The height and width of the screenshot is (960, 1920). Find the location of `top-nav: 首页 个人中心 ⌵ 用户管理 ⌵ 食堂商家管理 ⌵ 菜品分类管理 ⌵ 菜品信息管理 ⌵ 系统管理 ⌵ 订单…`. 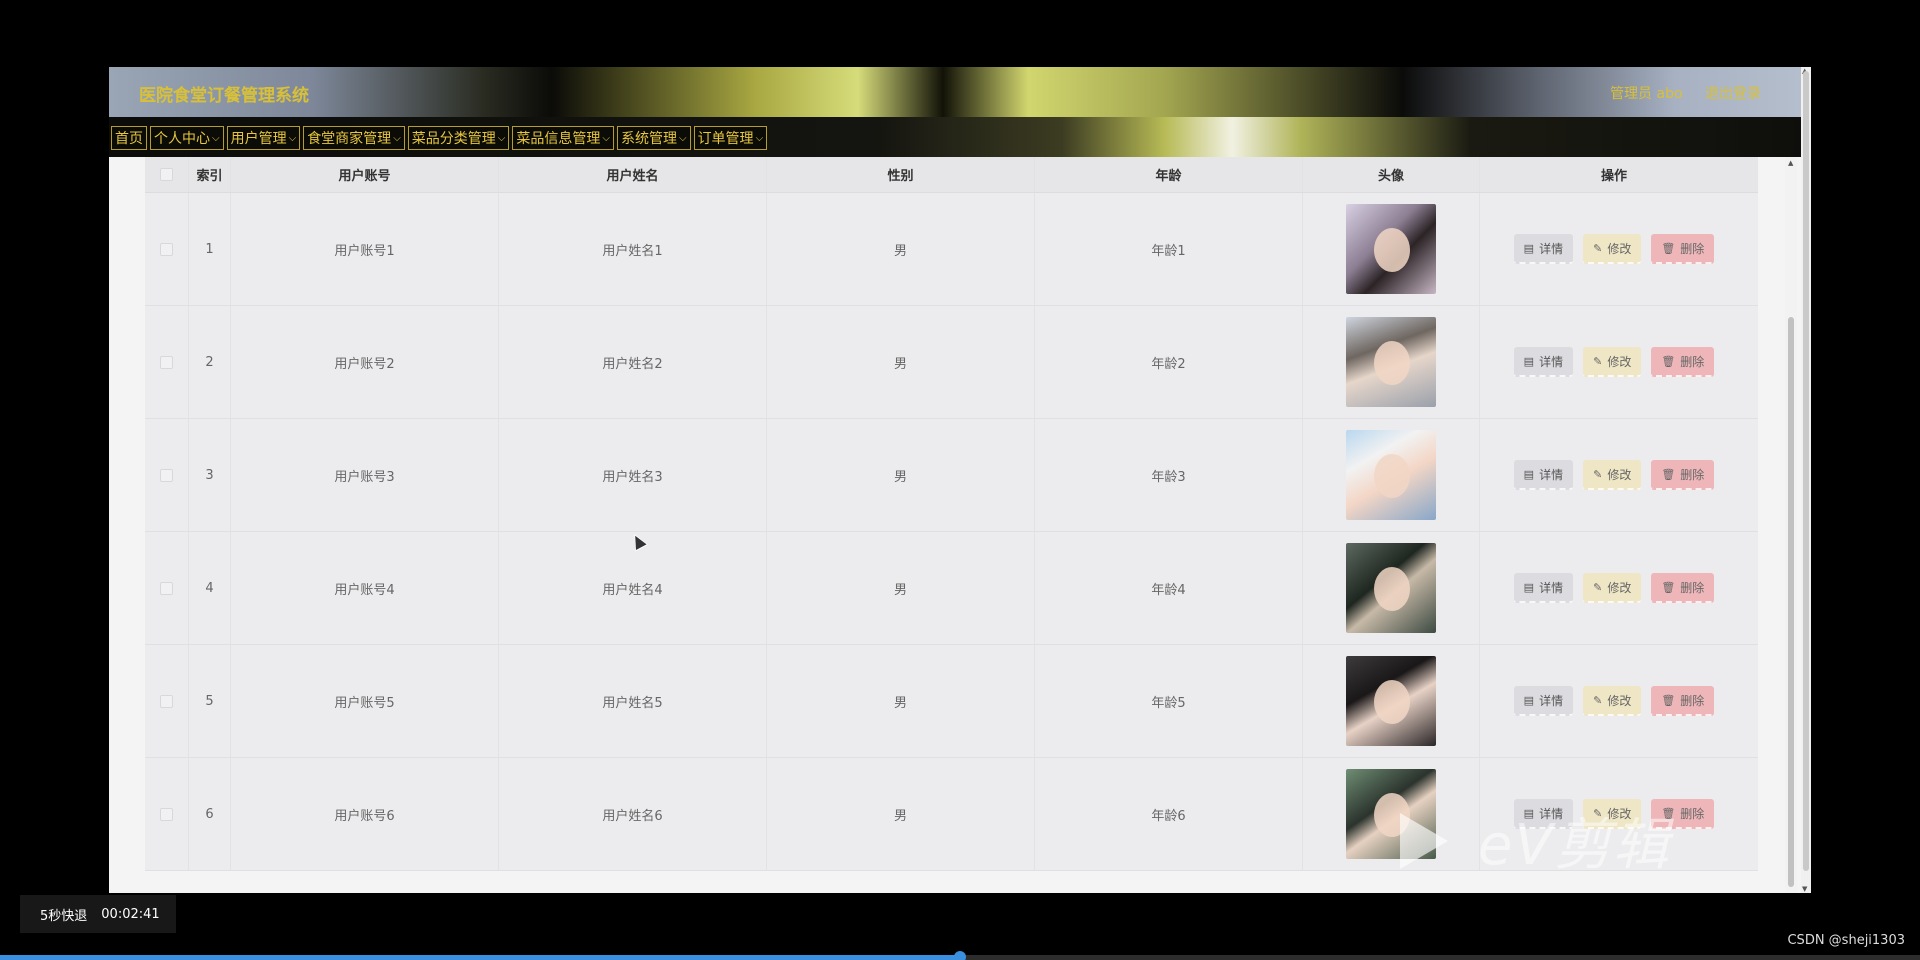

top-nav: 首页 个人中心 ⌵ 用户管理 ⌵ 食堂商家管理 ⌵ 菜品分类管理 ⌵ 菜品信息管理 ⌵ 系统管理 ⌵ 订单… is located at coordinates (960, 137).